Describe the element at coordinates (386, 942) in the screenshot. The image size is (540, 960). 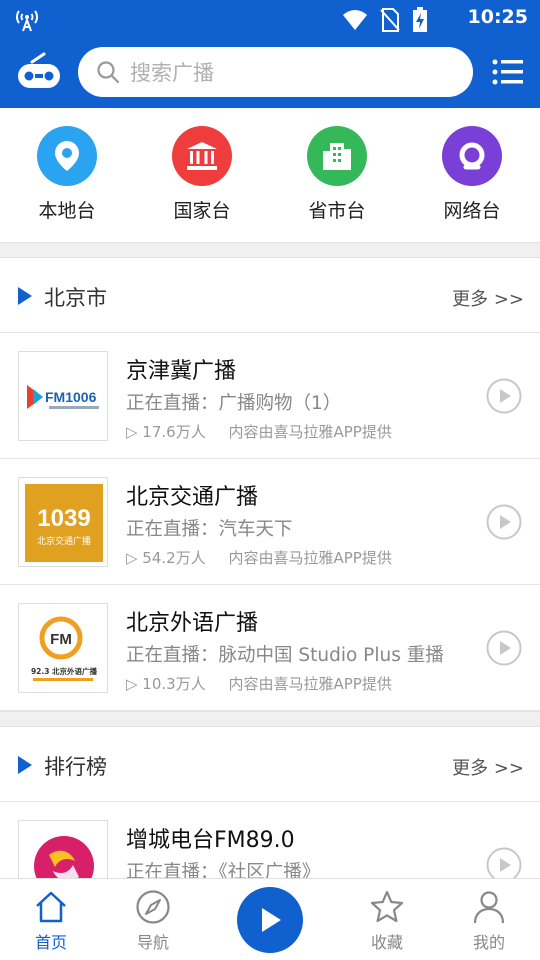
I see `nav-label: 收藏` at that location.